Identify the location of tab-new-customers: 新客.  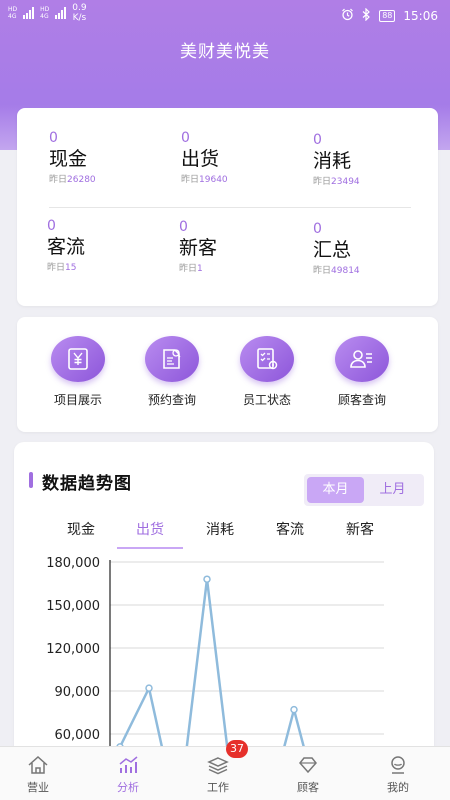
(360, 529).